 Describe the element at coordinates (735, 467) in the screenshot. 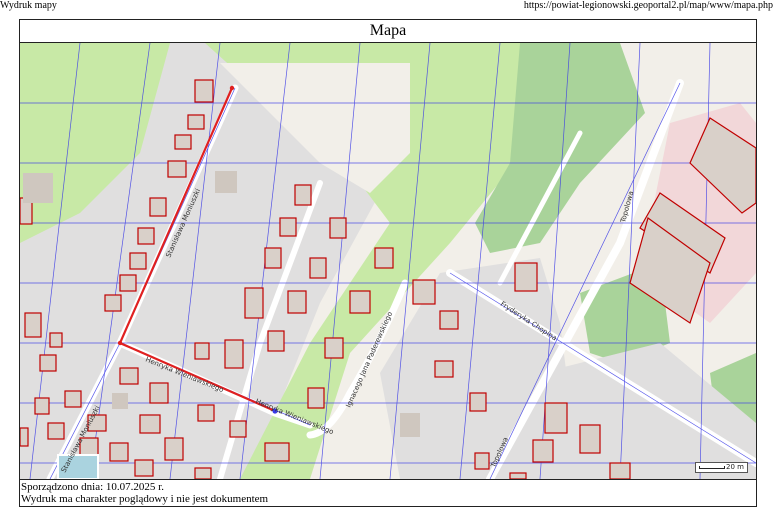

I see `scale-bar-label: 20 m` at that location.